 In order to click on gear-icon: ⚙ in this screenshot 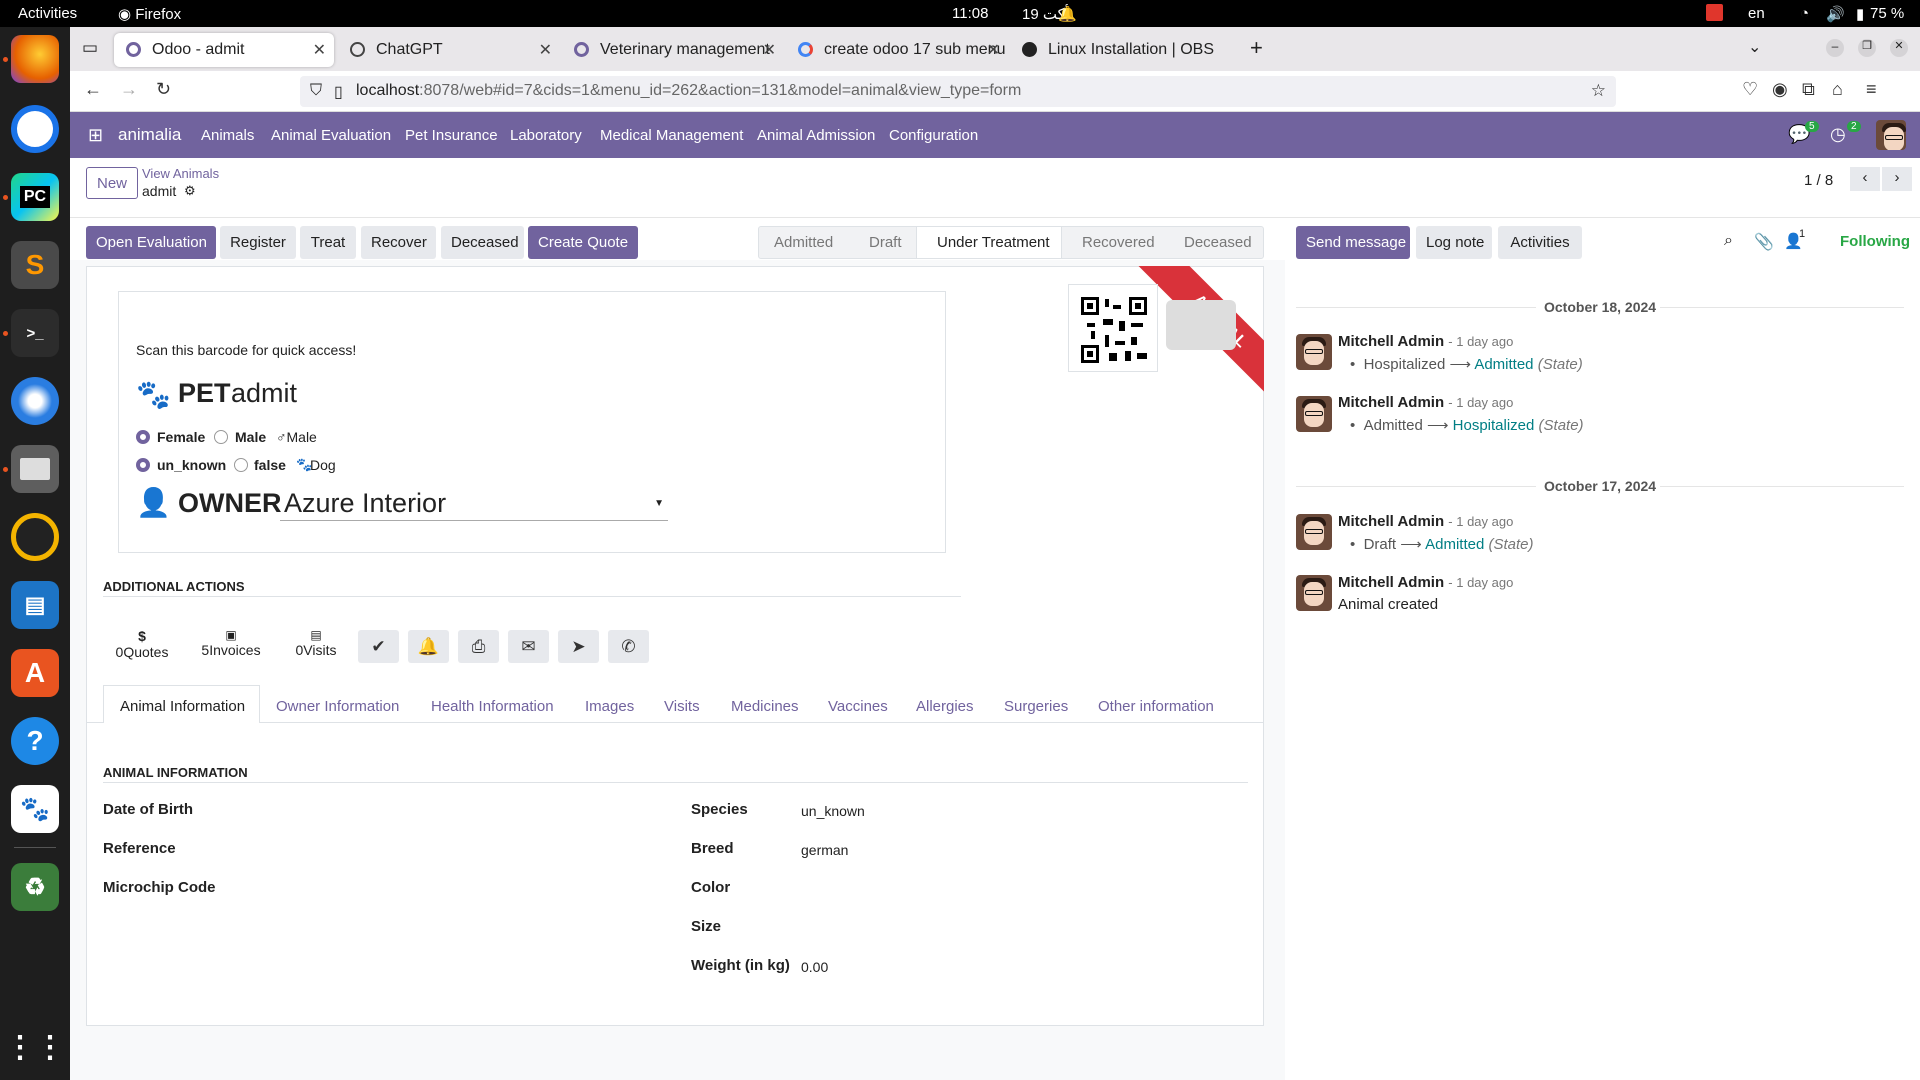, I will do `click(190, 191)`.